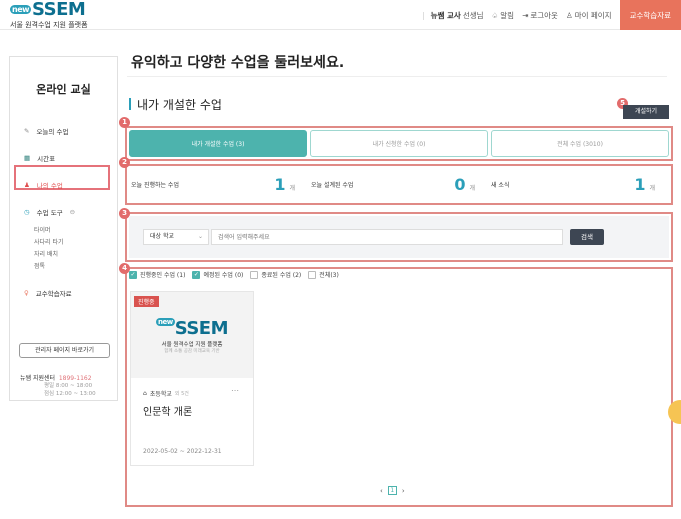  Describe the element at coordinates (63, 292) in the screenshot. I see `sidebar-item-resources: ♀ 교수학습자료` at that location.